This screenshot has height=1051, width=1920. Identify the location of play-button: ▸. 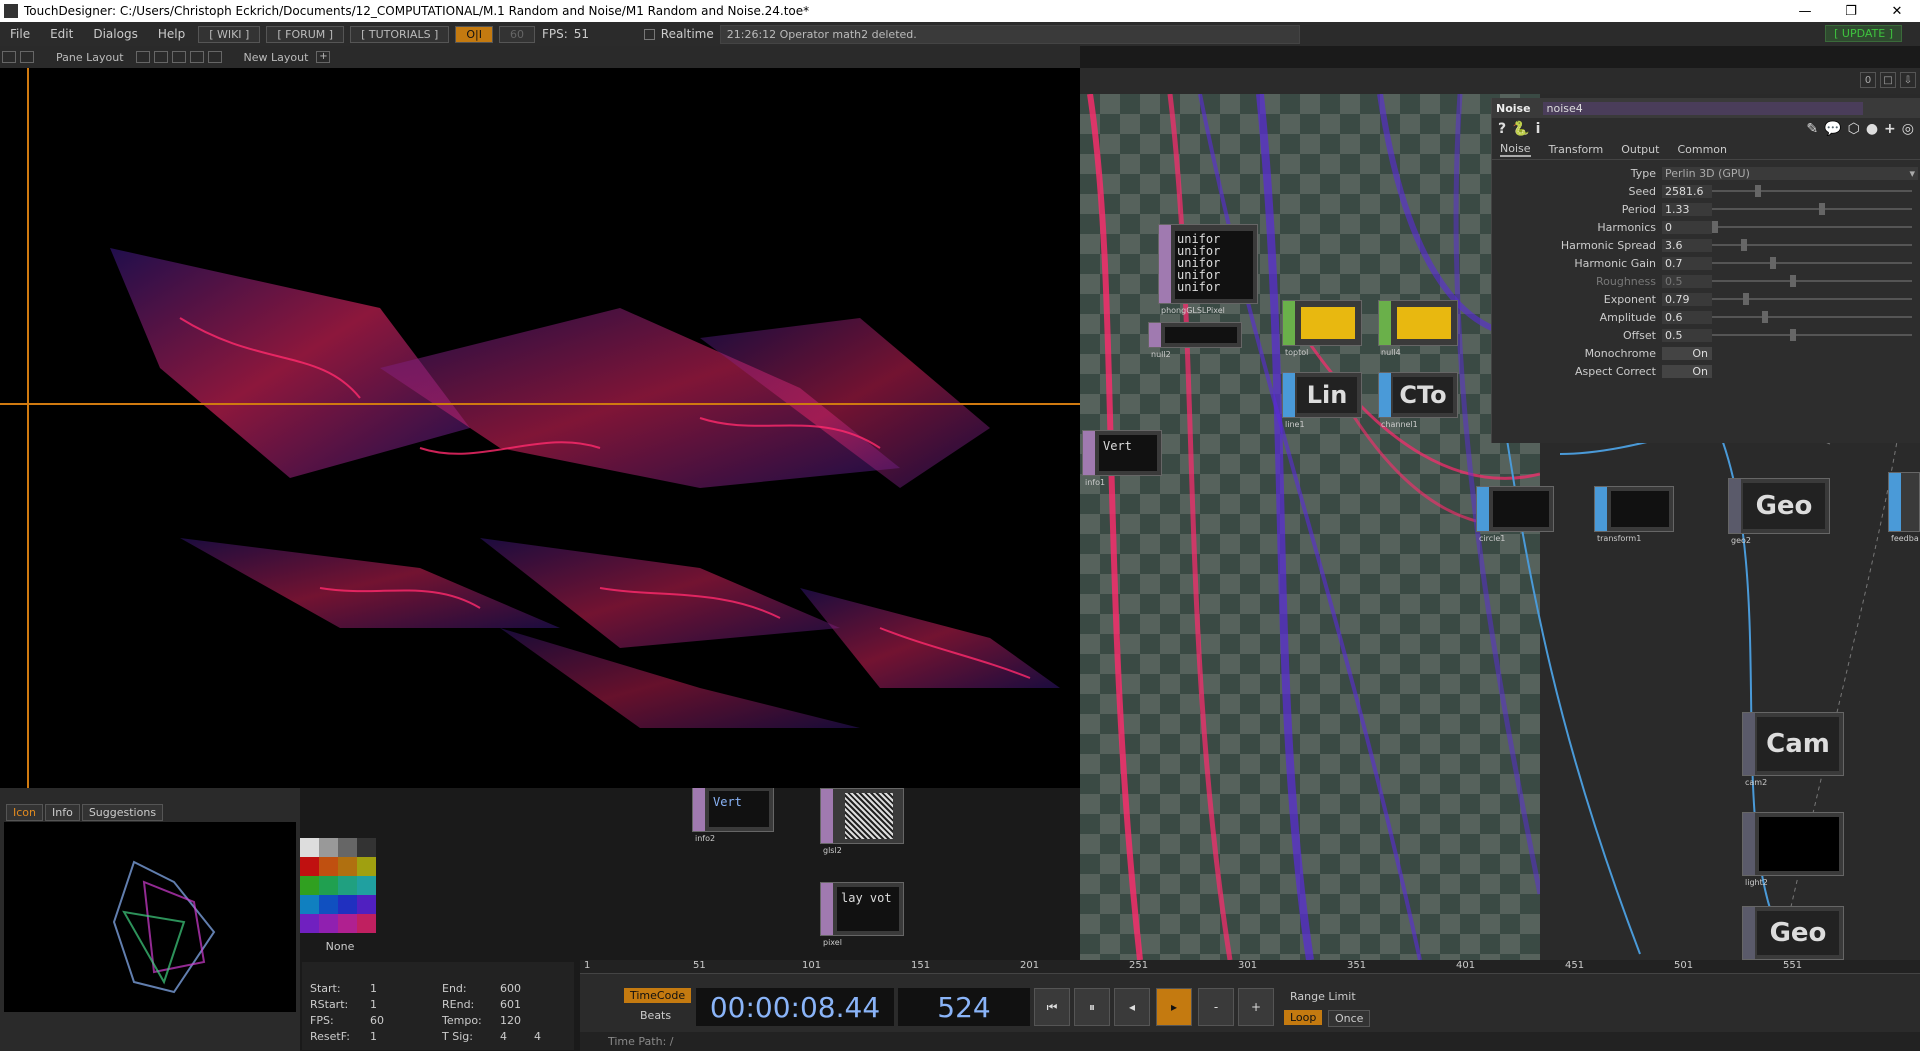
(1174, 1007).